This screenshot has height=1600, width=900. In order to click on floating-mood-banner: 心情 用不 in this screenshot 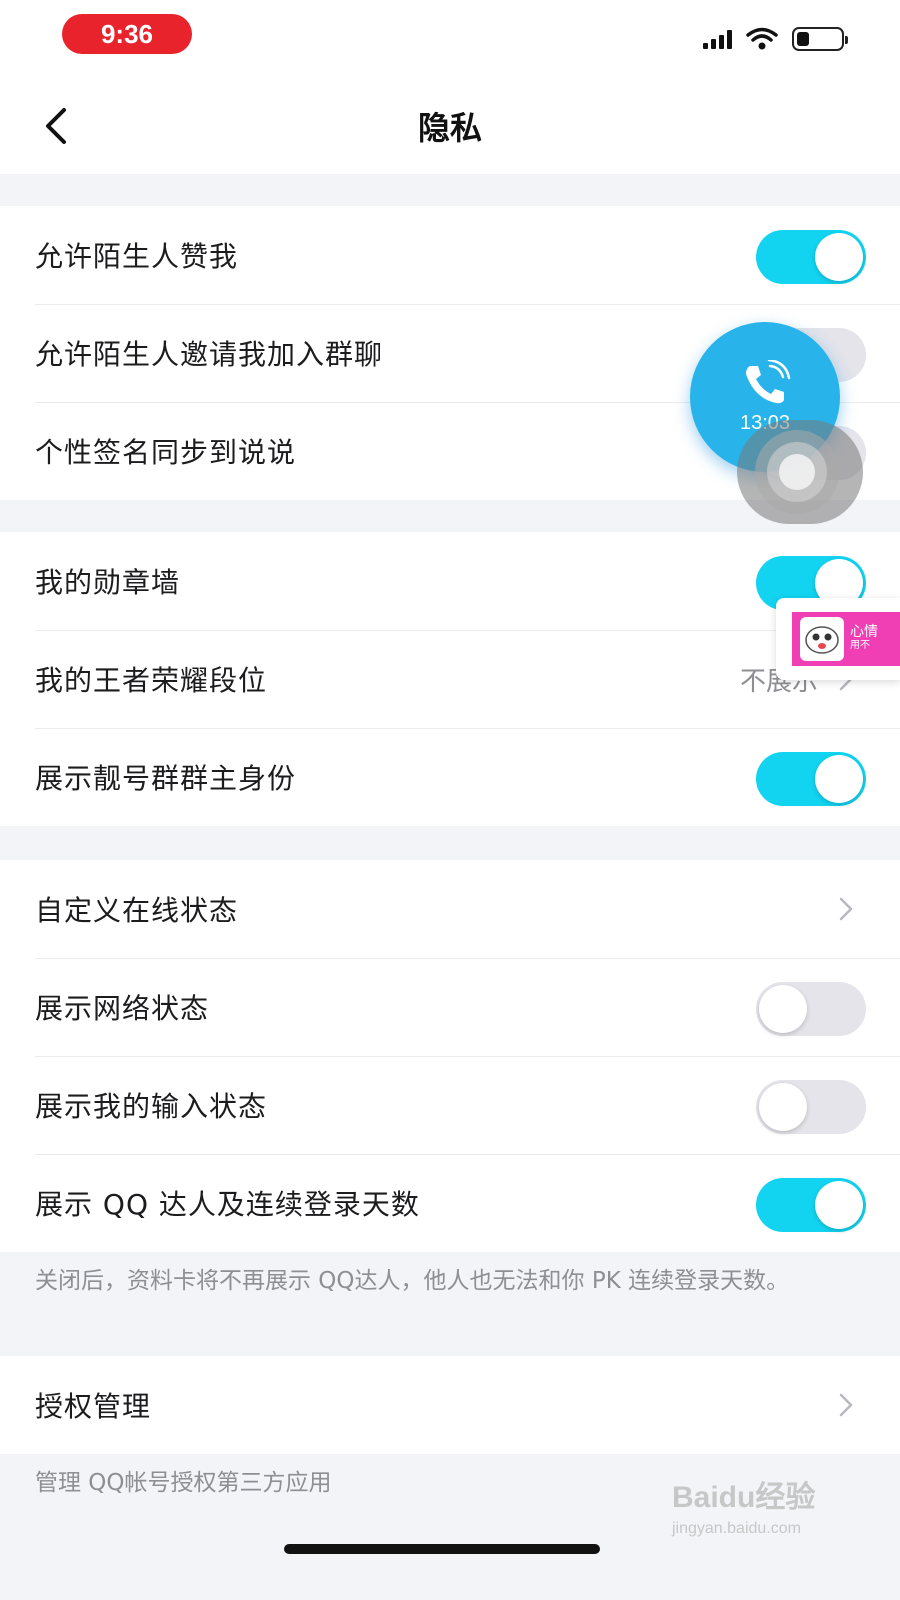, I will do `click(838, 639)`.